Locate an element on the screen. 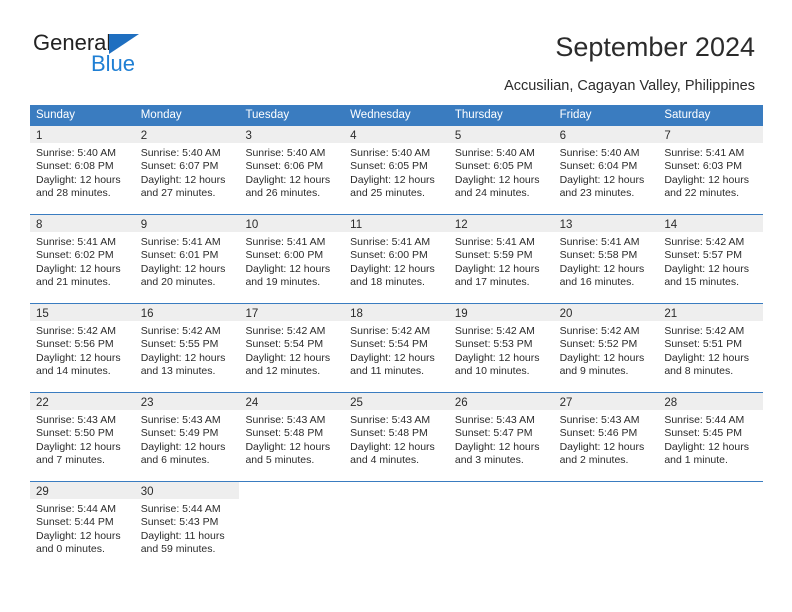  daylight-text: Daylight: 12 hours and 0 minutes. is located at coordinates (78, 542).